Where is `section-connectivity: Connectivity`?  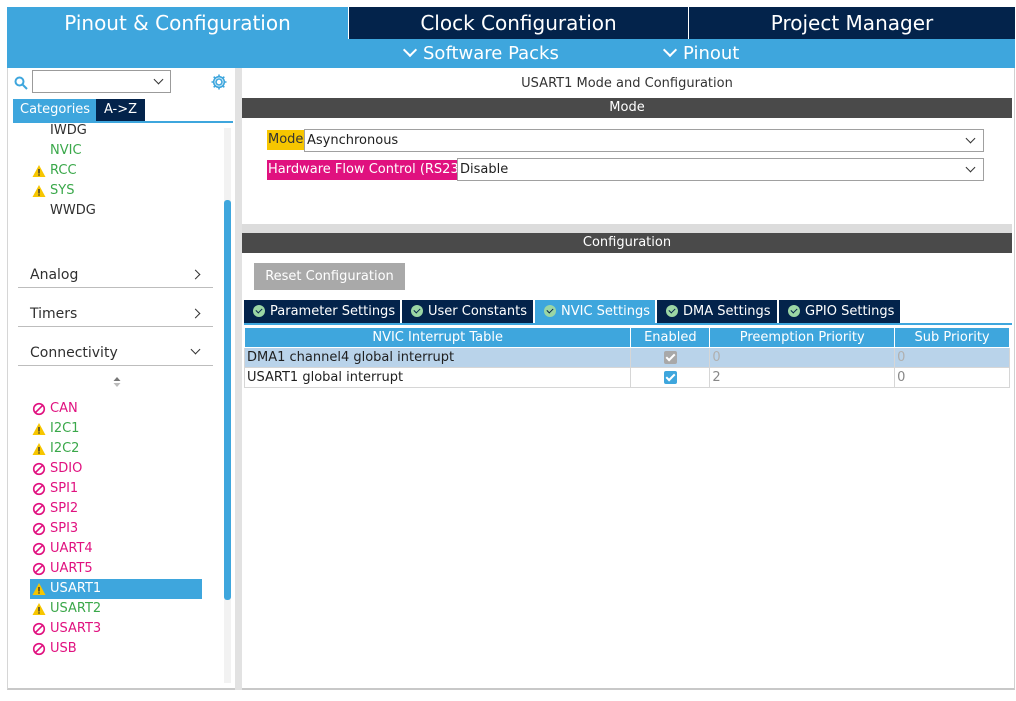
section-connectivity: Connectivity is located at coordinates (115, 352).